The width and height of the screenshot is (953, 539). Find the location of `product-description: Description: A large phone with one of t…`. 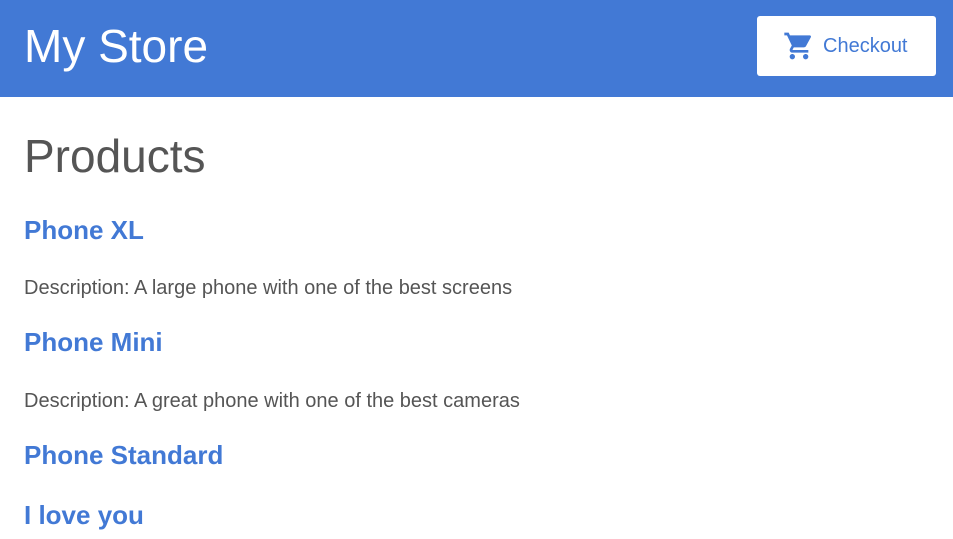

product-description: Description: A large phone with one of t… is located at coordinates (268, 288).